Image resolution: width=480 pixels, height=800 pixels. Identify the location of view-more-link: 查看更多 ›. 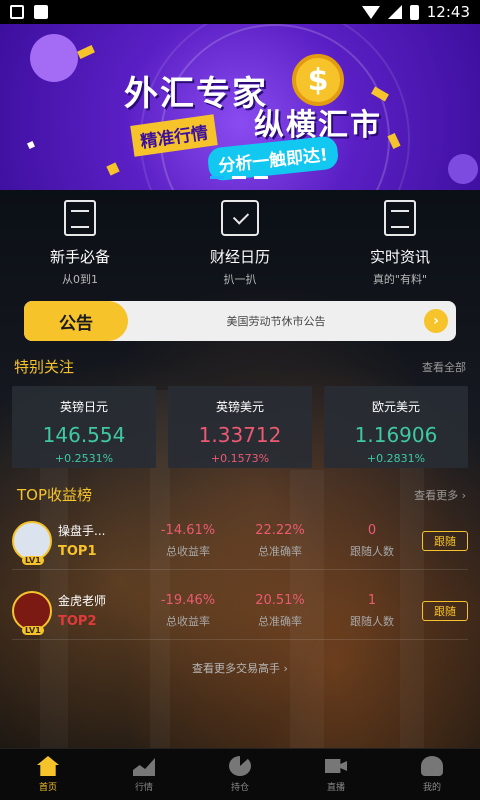
(440, 495).